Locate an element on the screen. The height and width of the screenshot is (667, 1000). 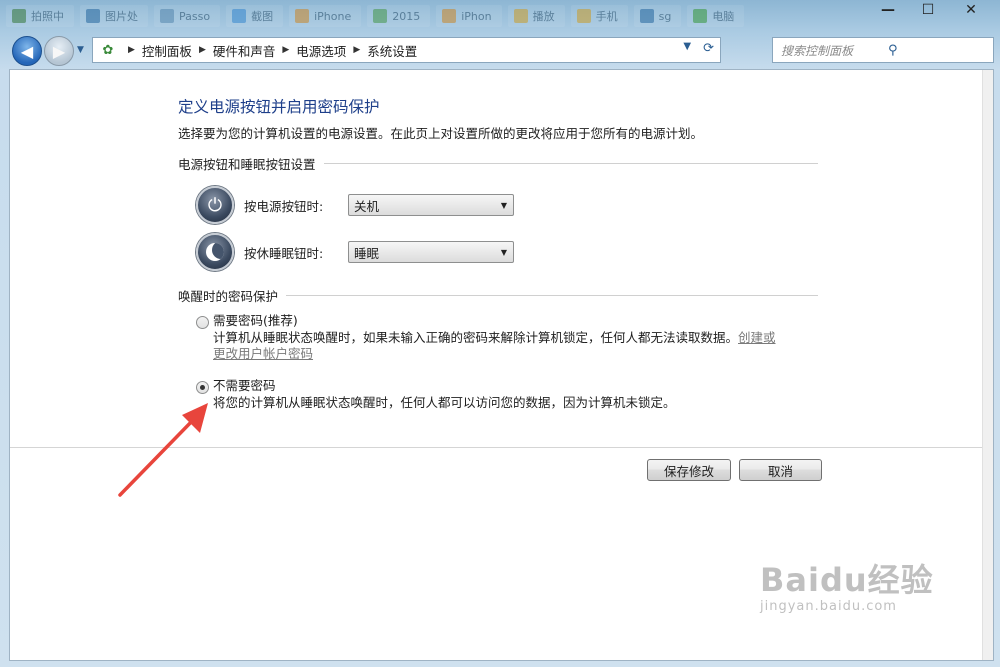
taskbar-tab-label: 手机 is located at coordinates (606, 16).